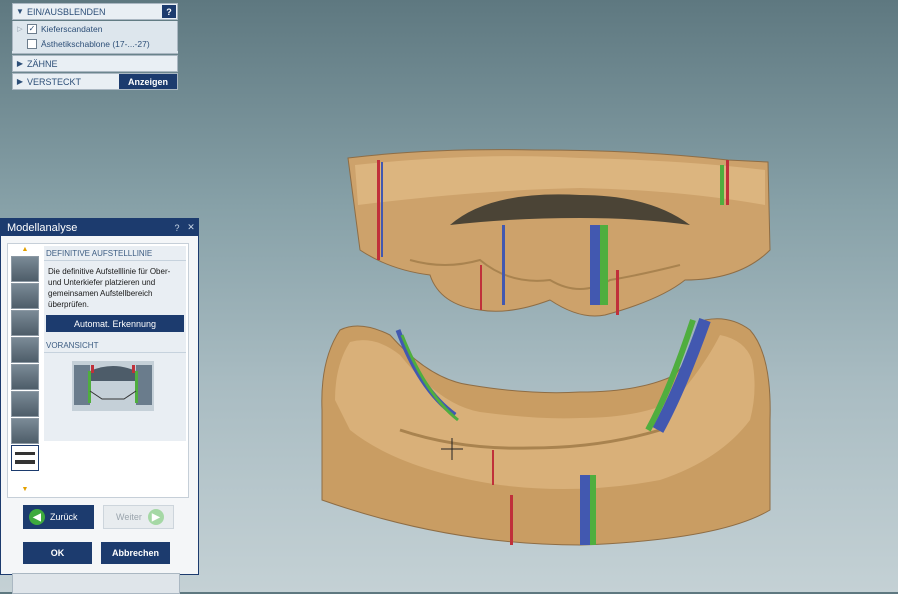 Image resolution: width=898 pixels, height=594 pixels. I want to click on arrow-right-icon: ▶, so click(155, 517).